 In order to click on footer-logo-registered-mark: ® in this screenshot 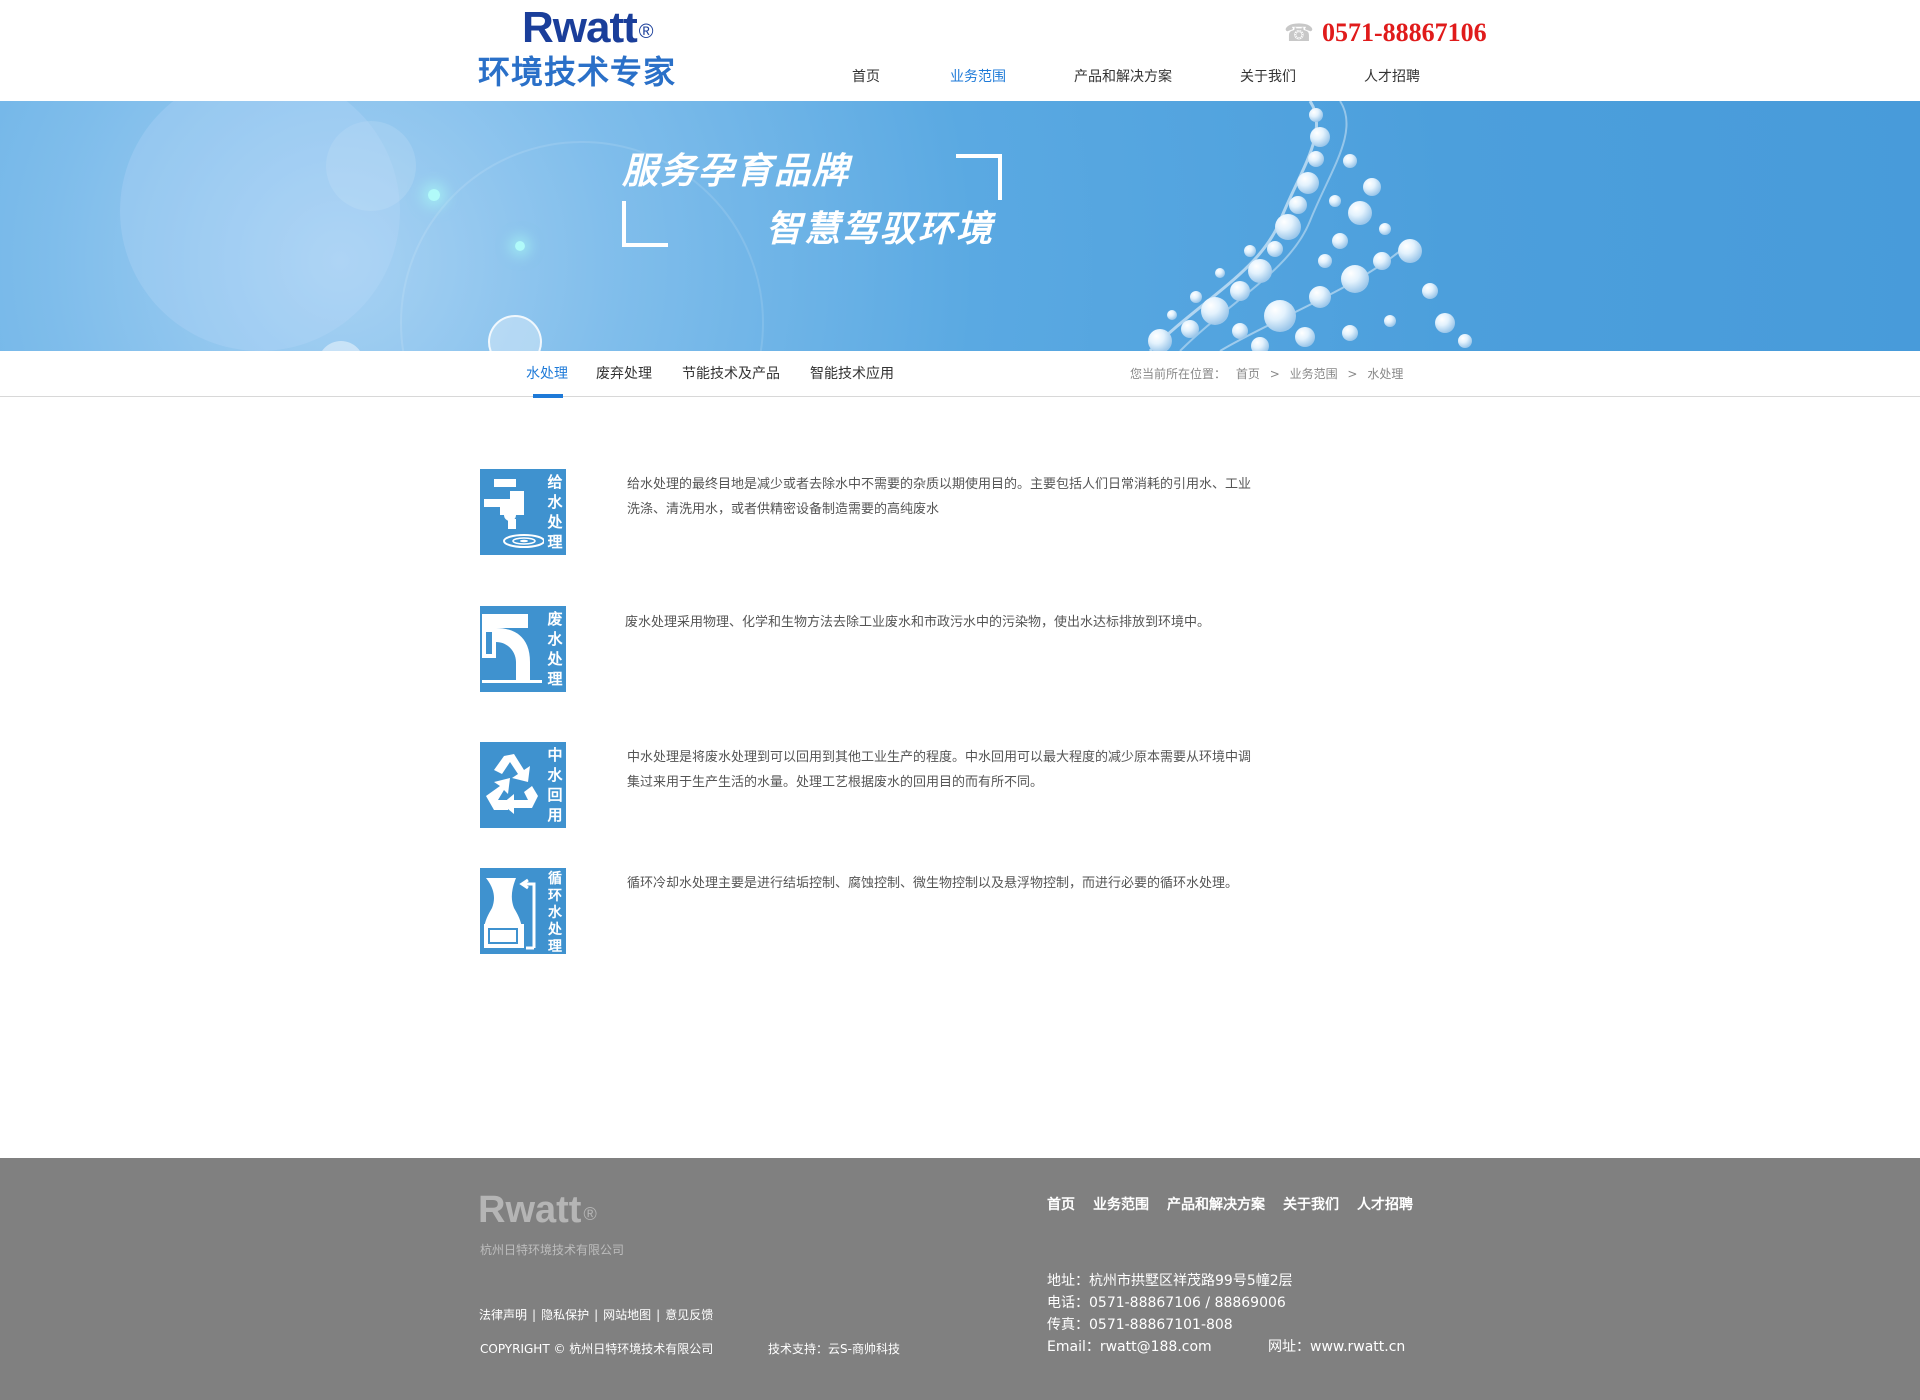, I will do `click(590, 1214)`.